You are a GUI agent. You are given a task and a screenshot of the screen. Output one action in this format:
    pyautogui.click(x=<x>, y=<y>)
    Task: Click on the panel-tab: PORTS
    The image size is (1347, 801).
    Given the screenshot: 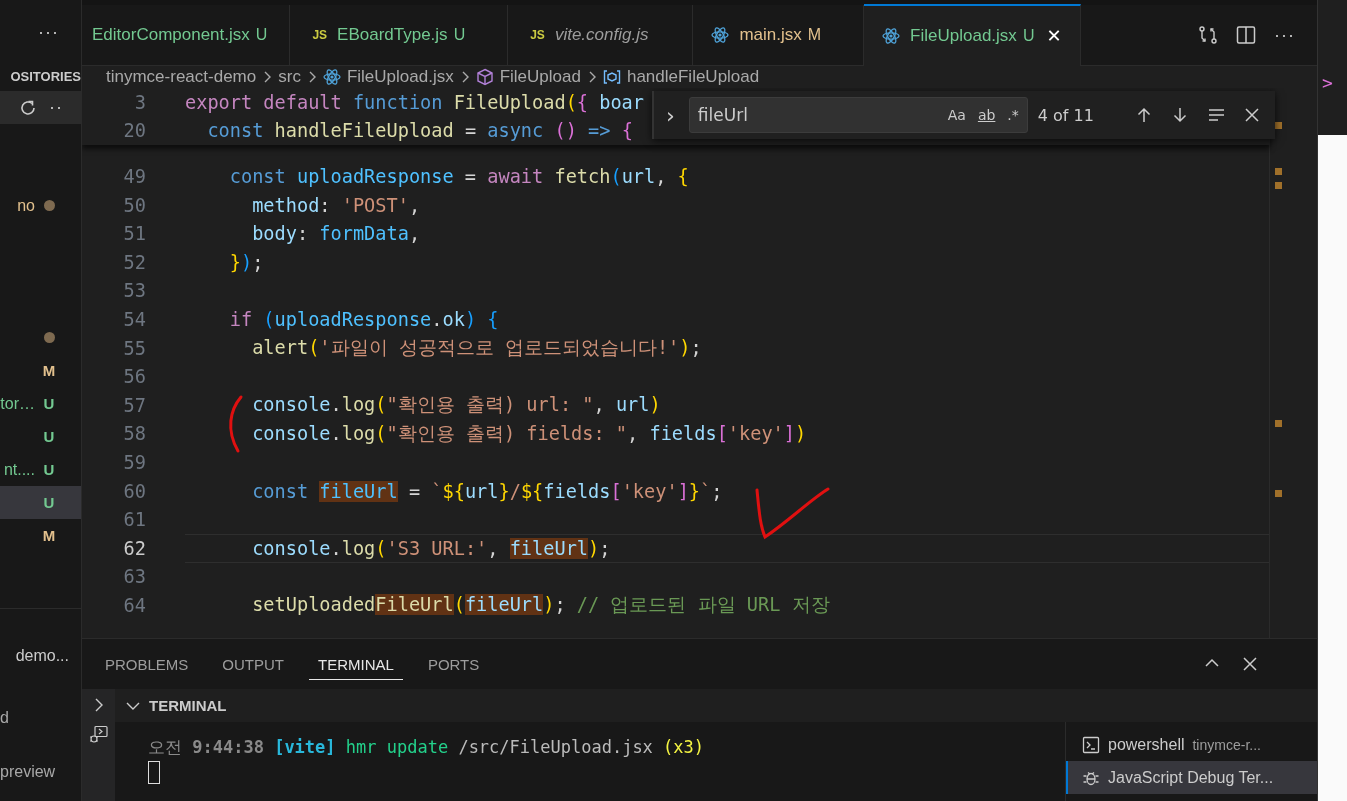 What is the action you would take?
    pyautogui.click(x=453, y=664)
    